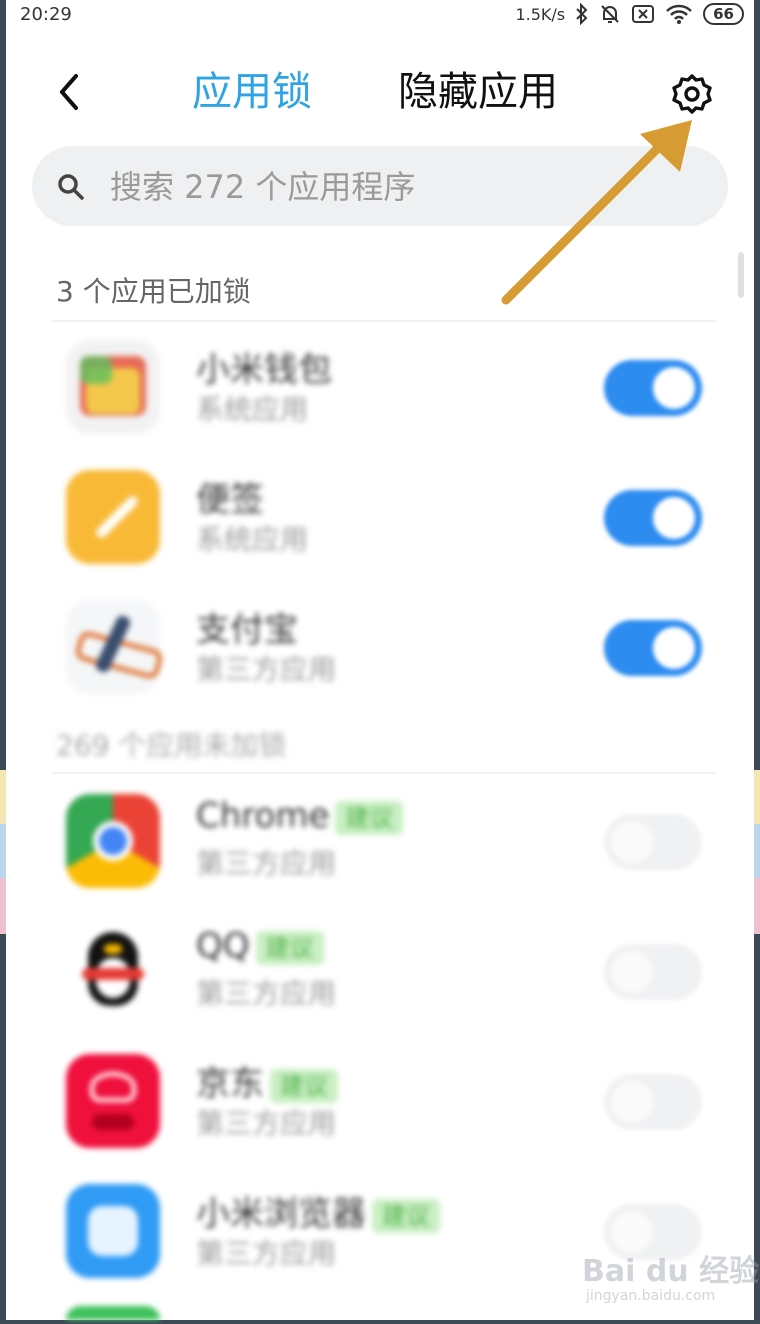 The height and width of the screenshot is (1324, 760). I want to click on scroll-indicator, so click(741, 275).